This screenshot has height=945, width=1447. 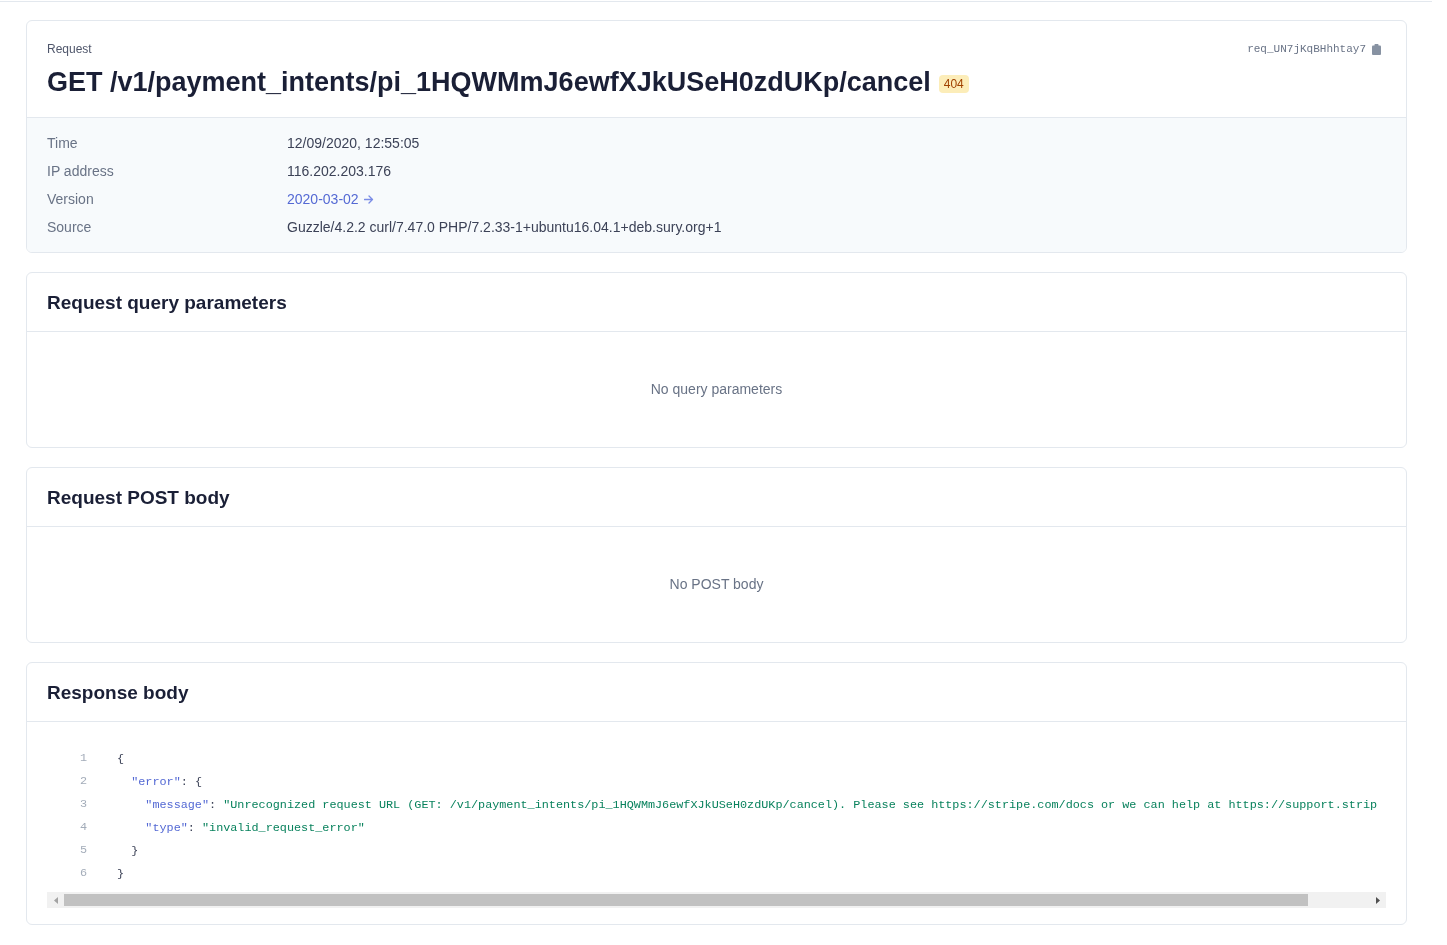 I want to click on detail-label: Version, so click(x=71, y=199).